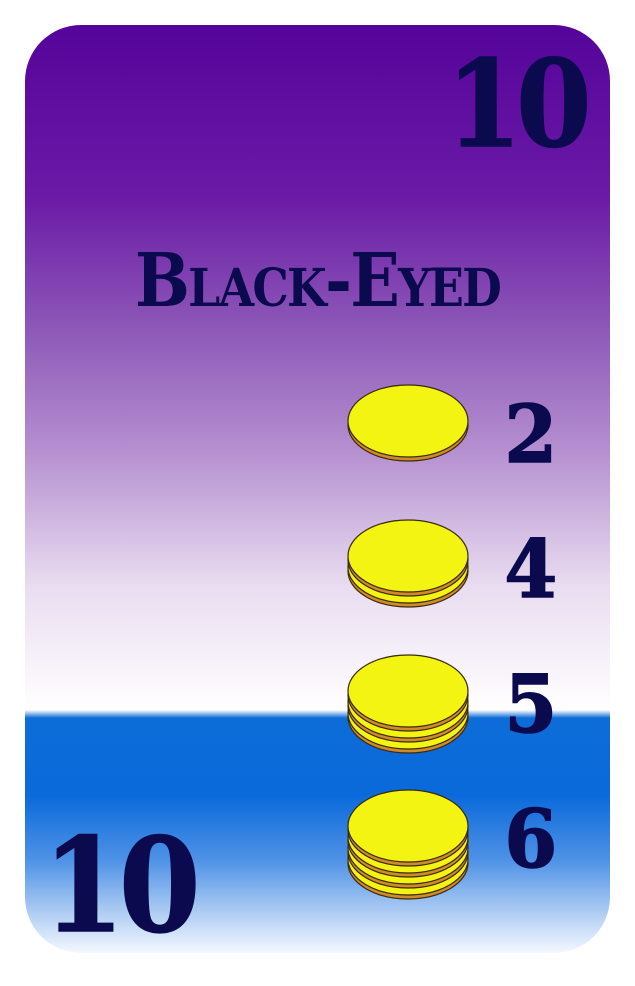 This screenshot has height=986, width=635. What do you see at coordinates (318, 281) in the screenshot?
I see `card-title: Black-Eyed` at bounding box center [318, 281].